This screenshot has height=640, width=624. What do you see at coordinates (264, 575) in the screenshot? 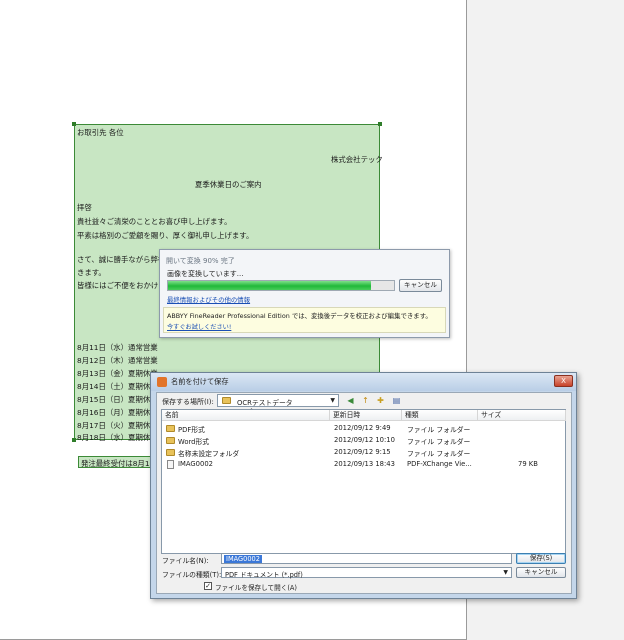
I see `filetype-value: PDF ドキュメント (*.pdf)` at bounding box center [264, 575].